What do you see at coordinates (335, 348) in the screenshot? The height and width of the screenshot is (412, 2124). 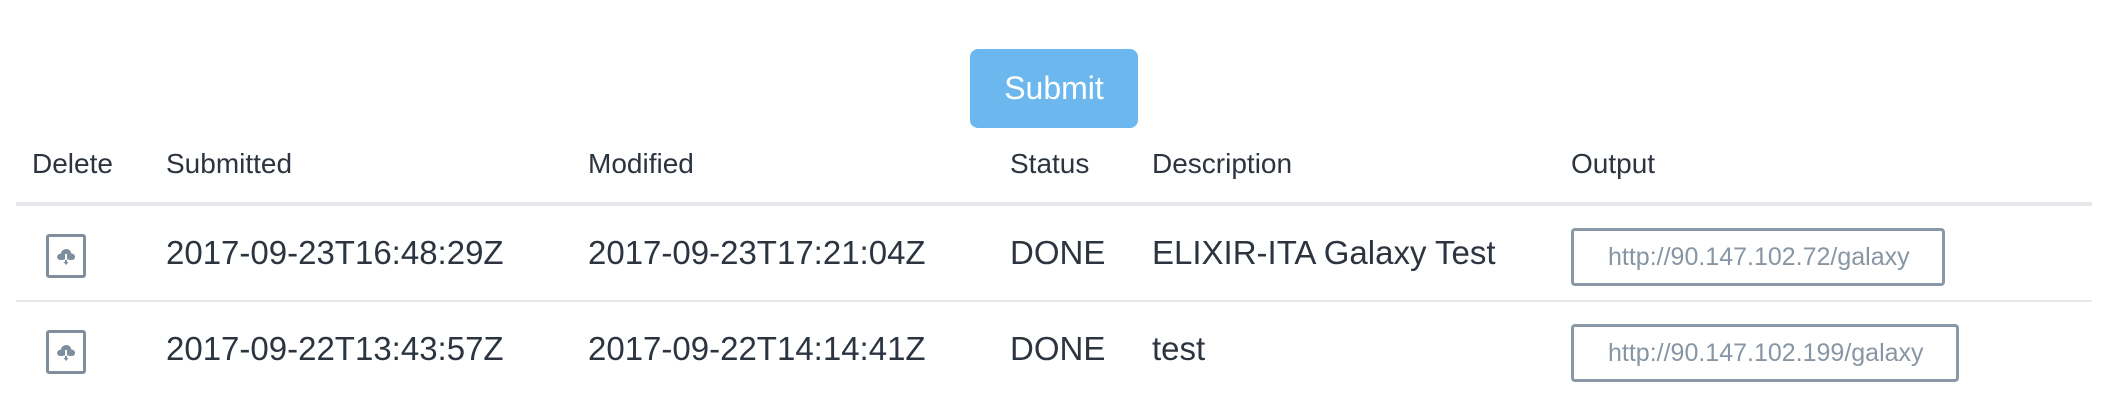 I see `submitted-cell: 2017-09-22T13:43:57Z` at bounding box center [335, 348].